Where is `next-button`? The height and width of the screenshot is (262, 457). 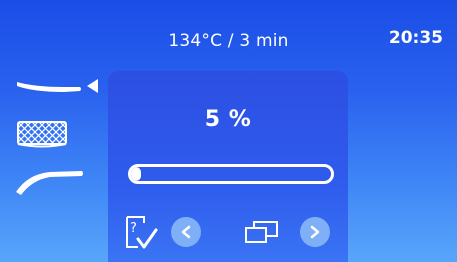
next-button is located at coordinates (315, 232).